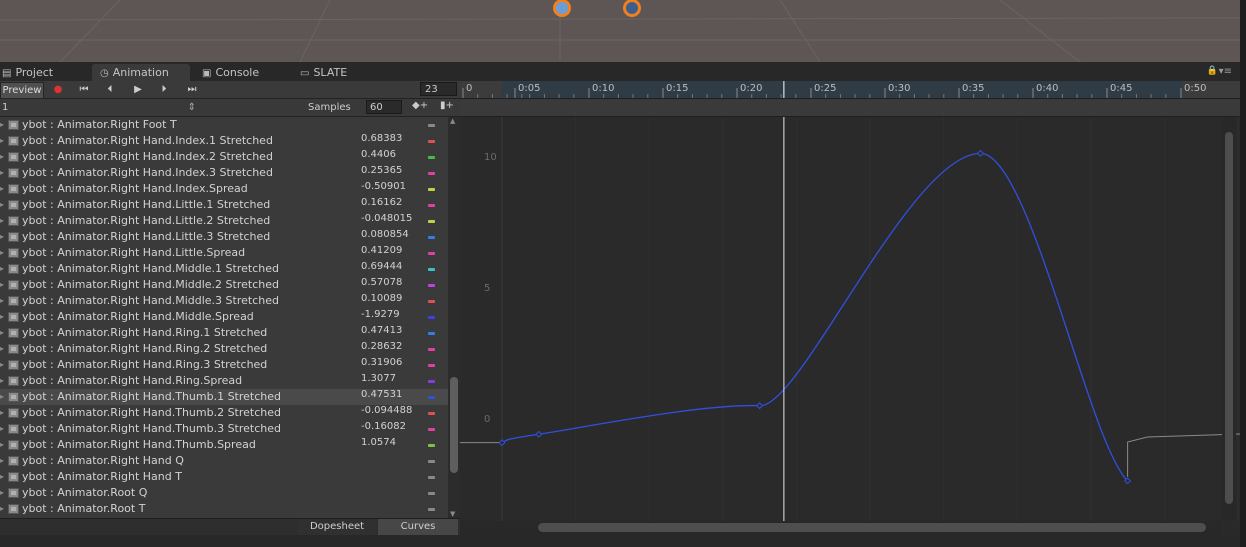  What do you see at coordinates (420, 105) in the screenshot?
I see `add-keyframe-icon: ◆+` at bounding box center [420, 105].